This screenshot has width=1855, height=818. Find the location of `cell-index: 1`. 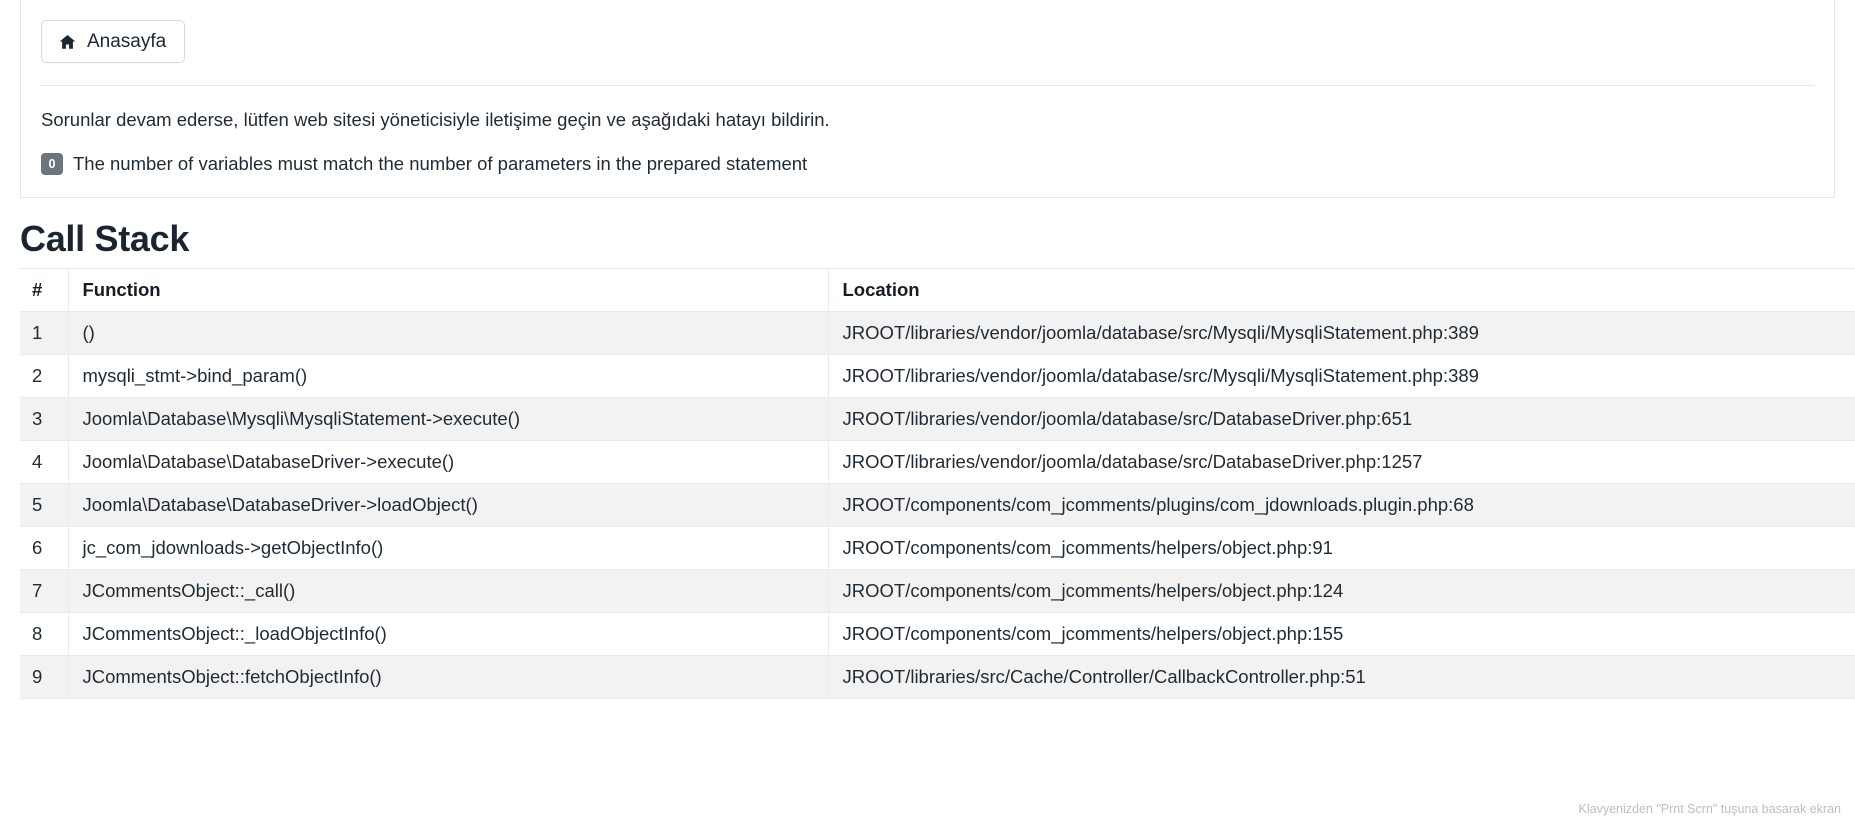

cell-index: 1 is located at coordinates (44, 333).